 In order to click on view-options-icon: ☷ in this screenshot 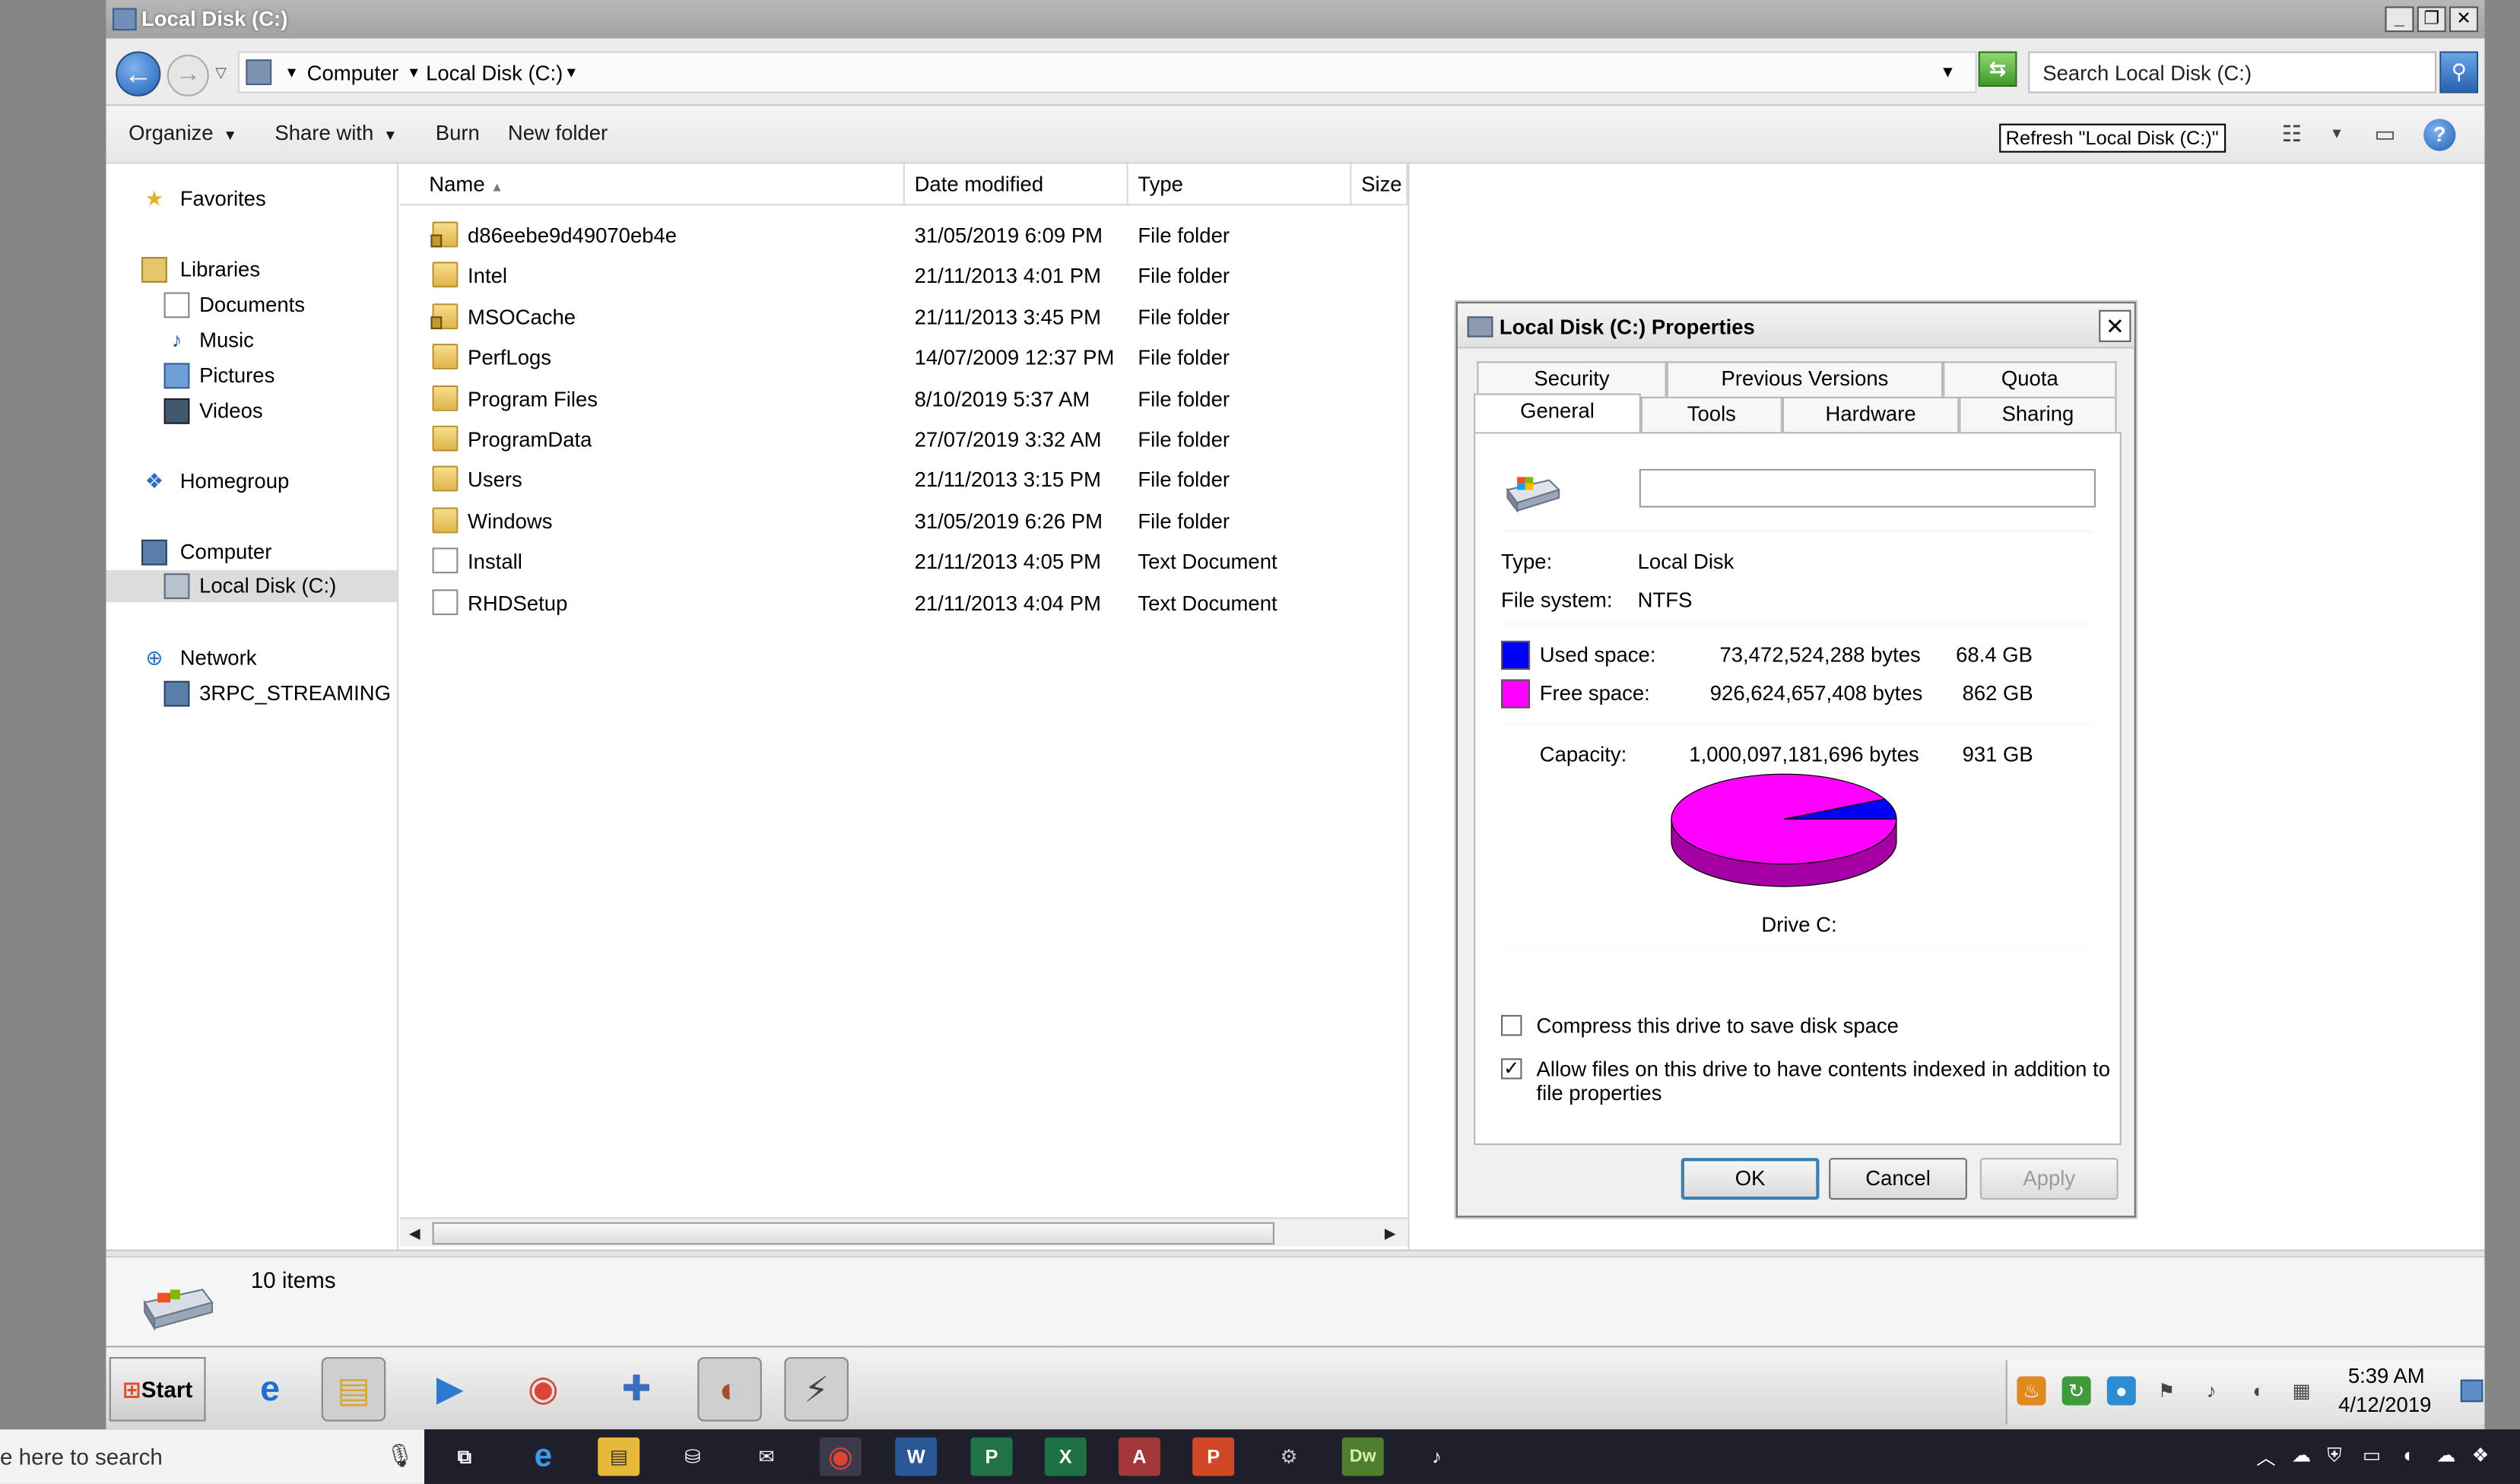, I will do `click(2292, 133)`.